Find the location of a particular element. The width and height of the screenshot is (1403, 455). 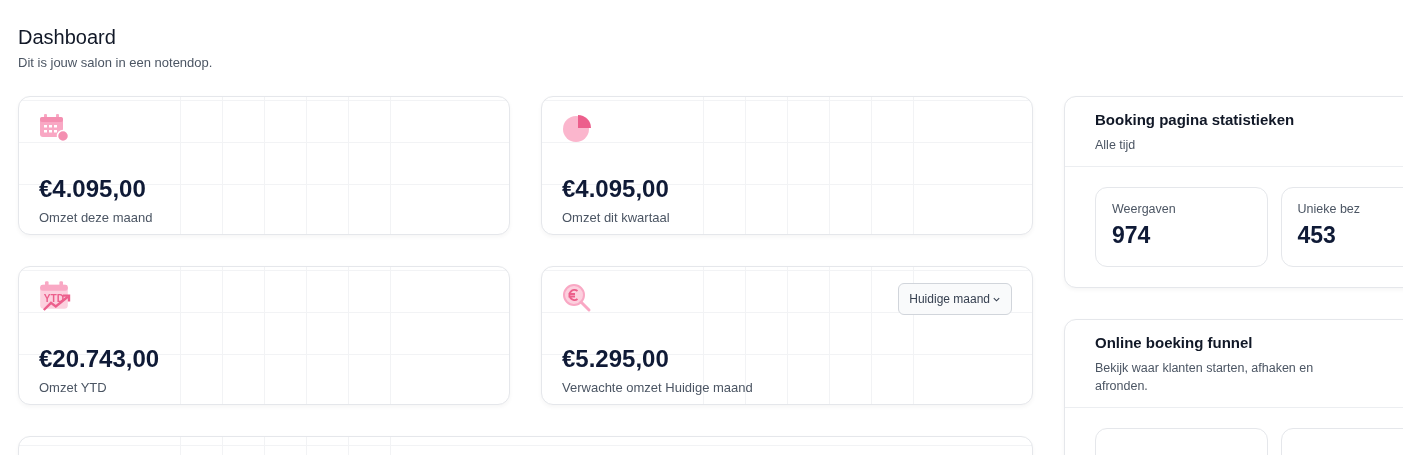

calendar-icon is located at coordinates (54, 128).